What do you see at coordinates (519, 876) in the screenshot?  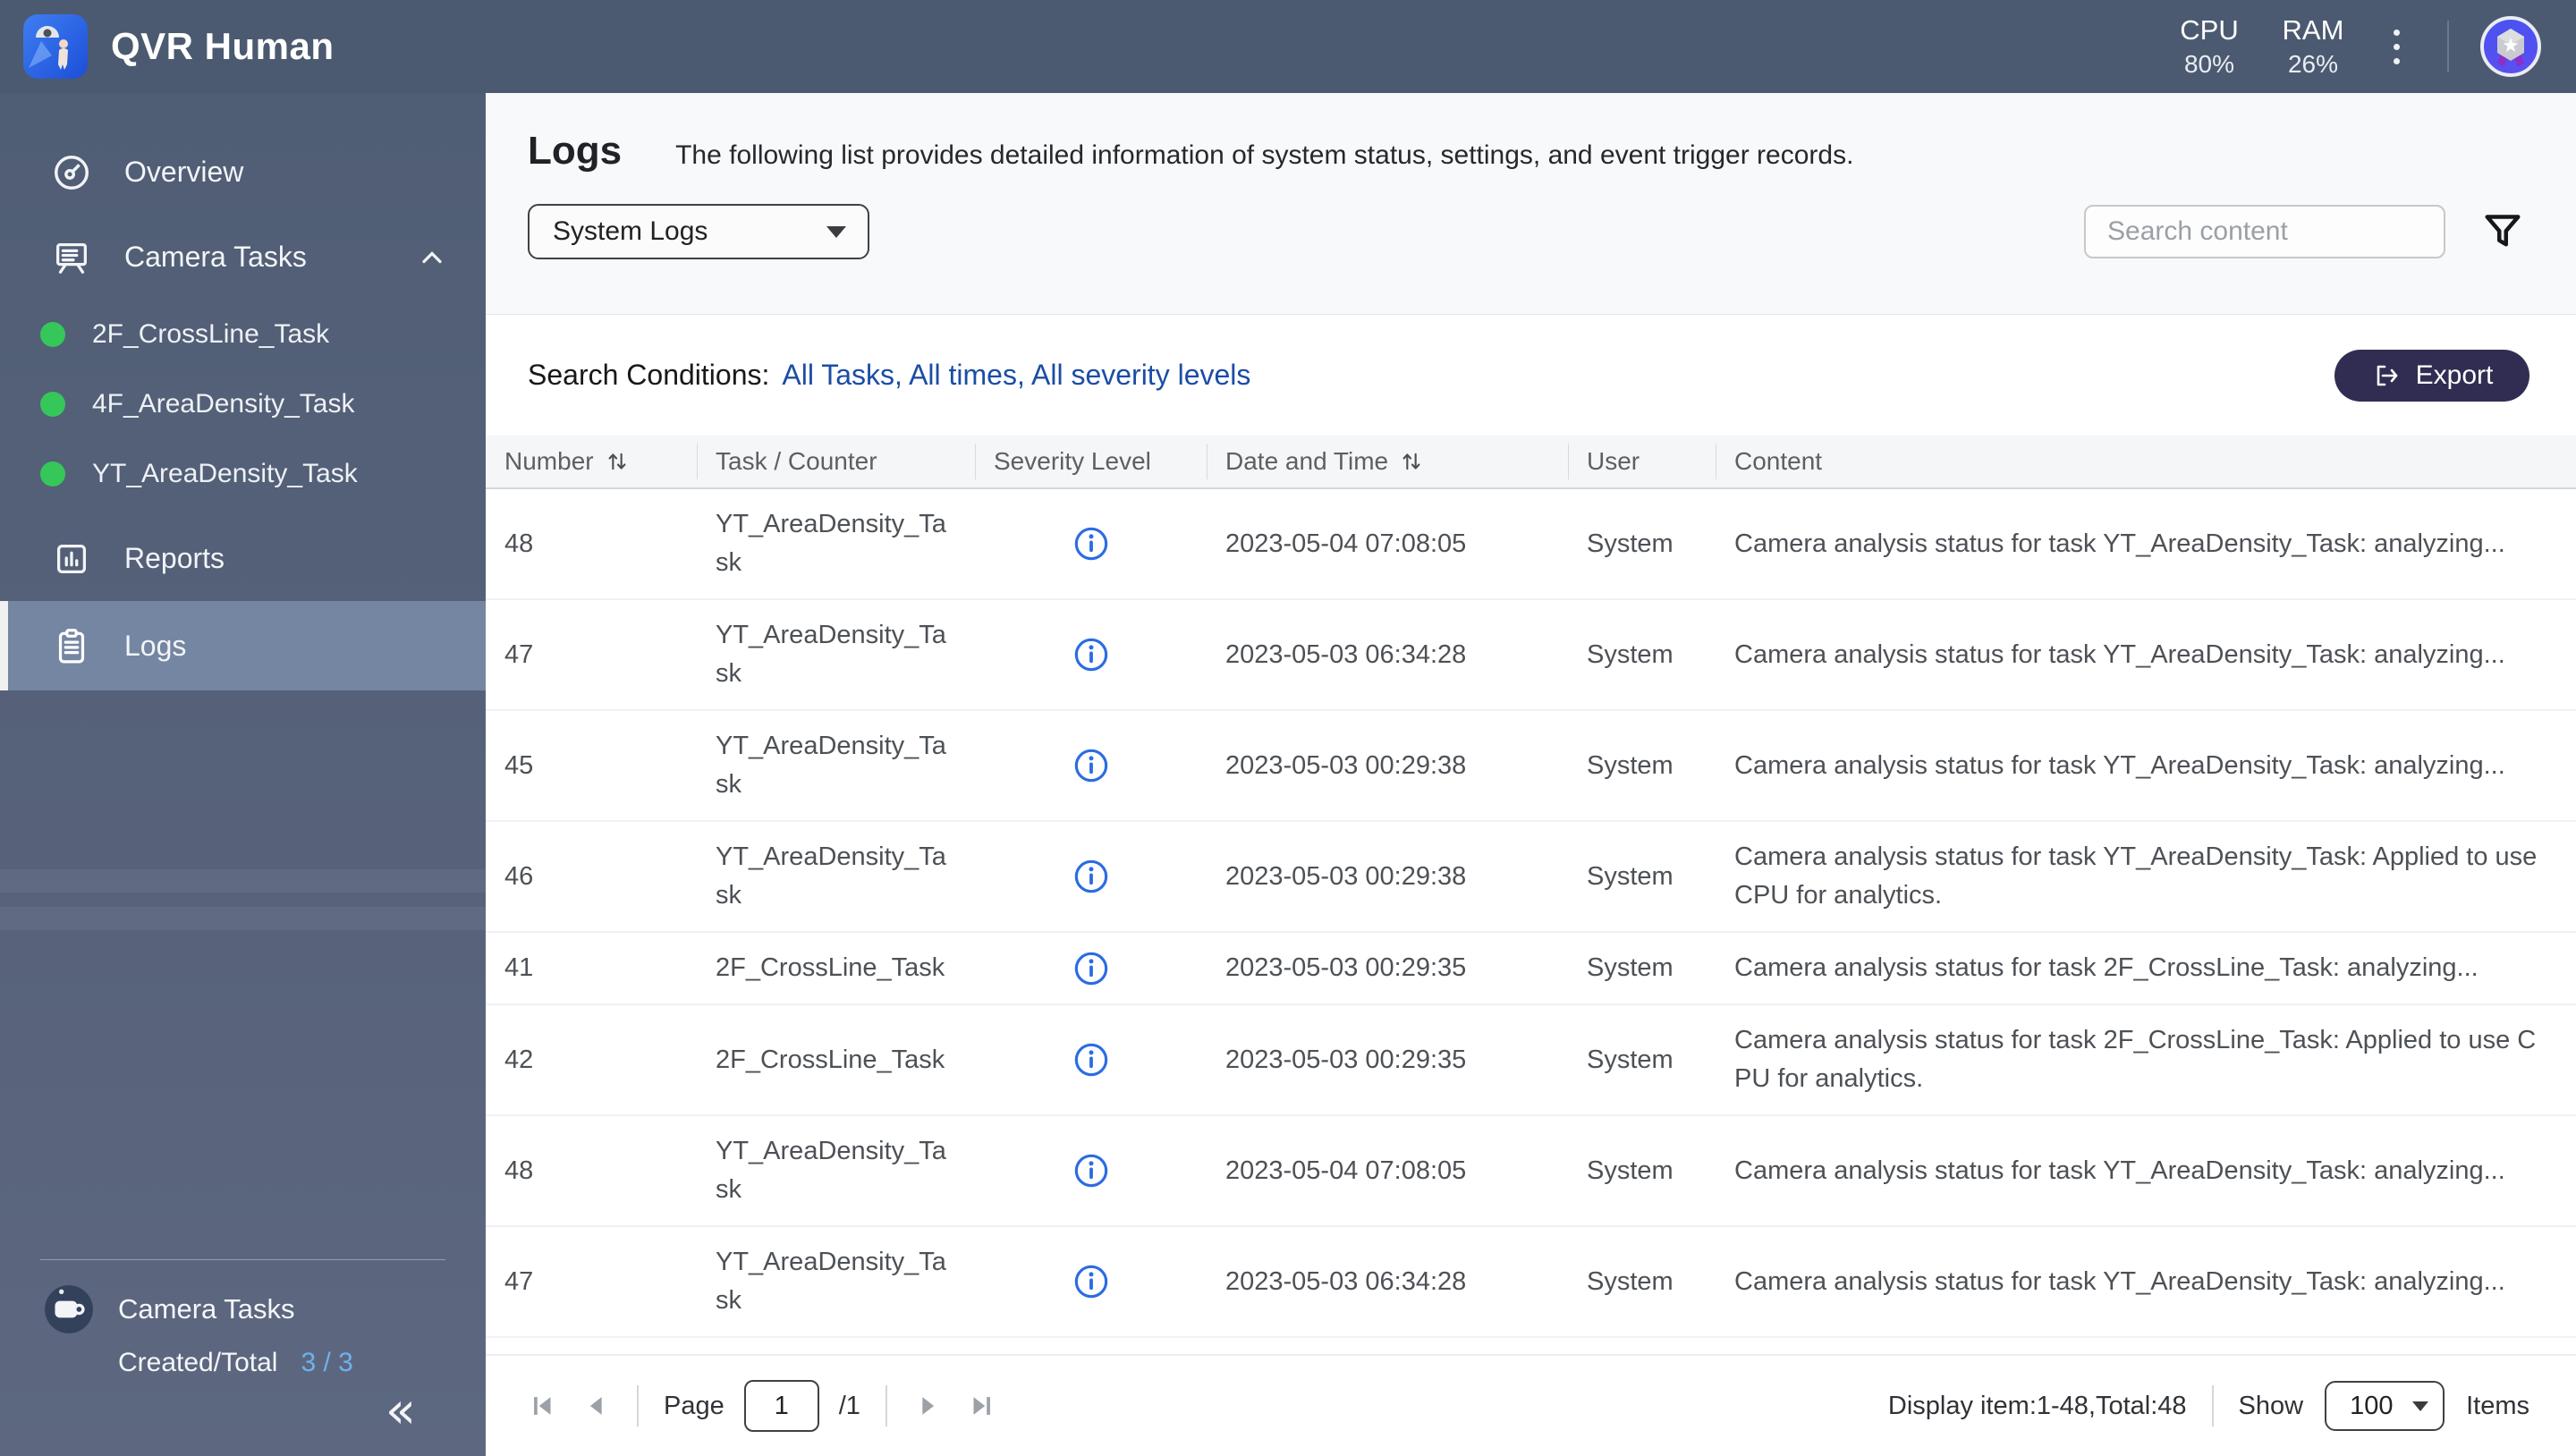 I see `log-number: 46` at bounding box center [519, 876].